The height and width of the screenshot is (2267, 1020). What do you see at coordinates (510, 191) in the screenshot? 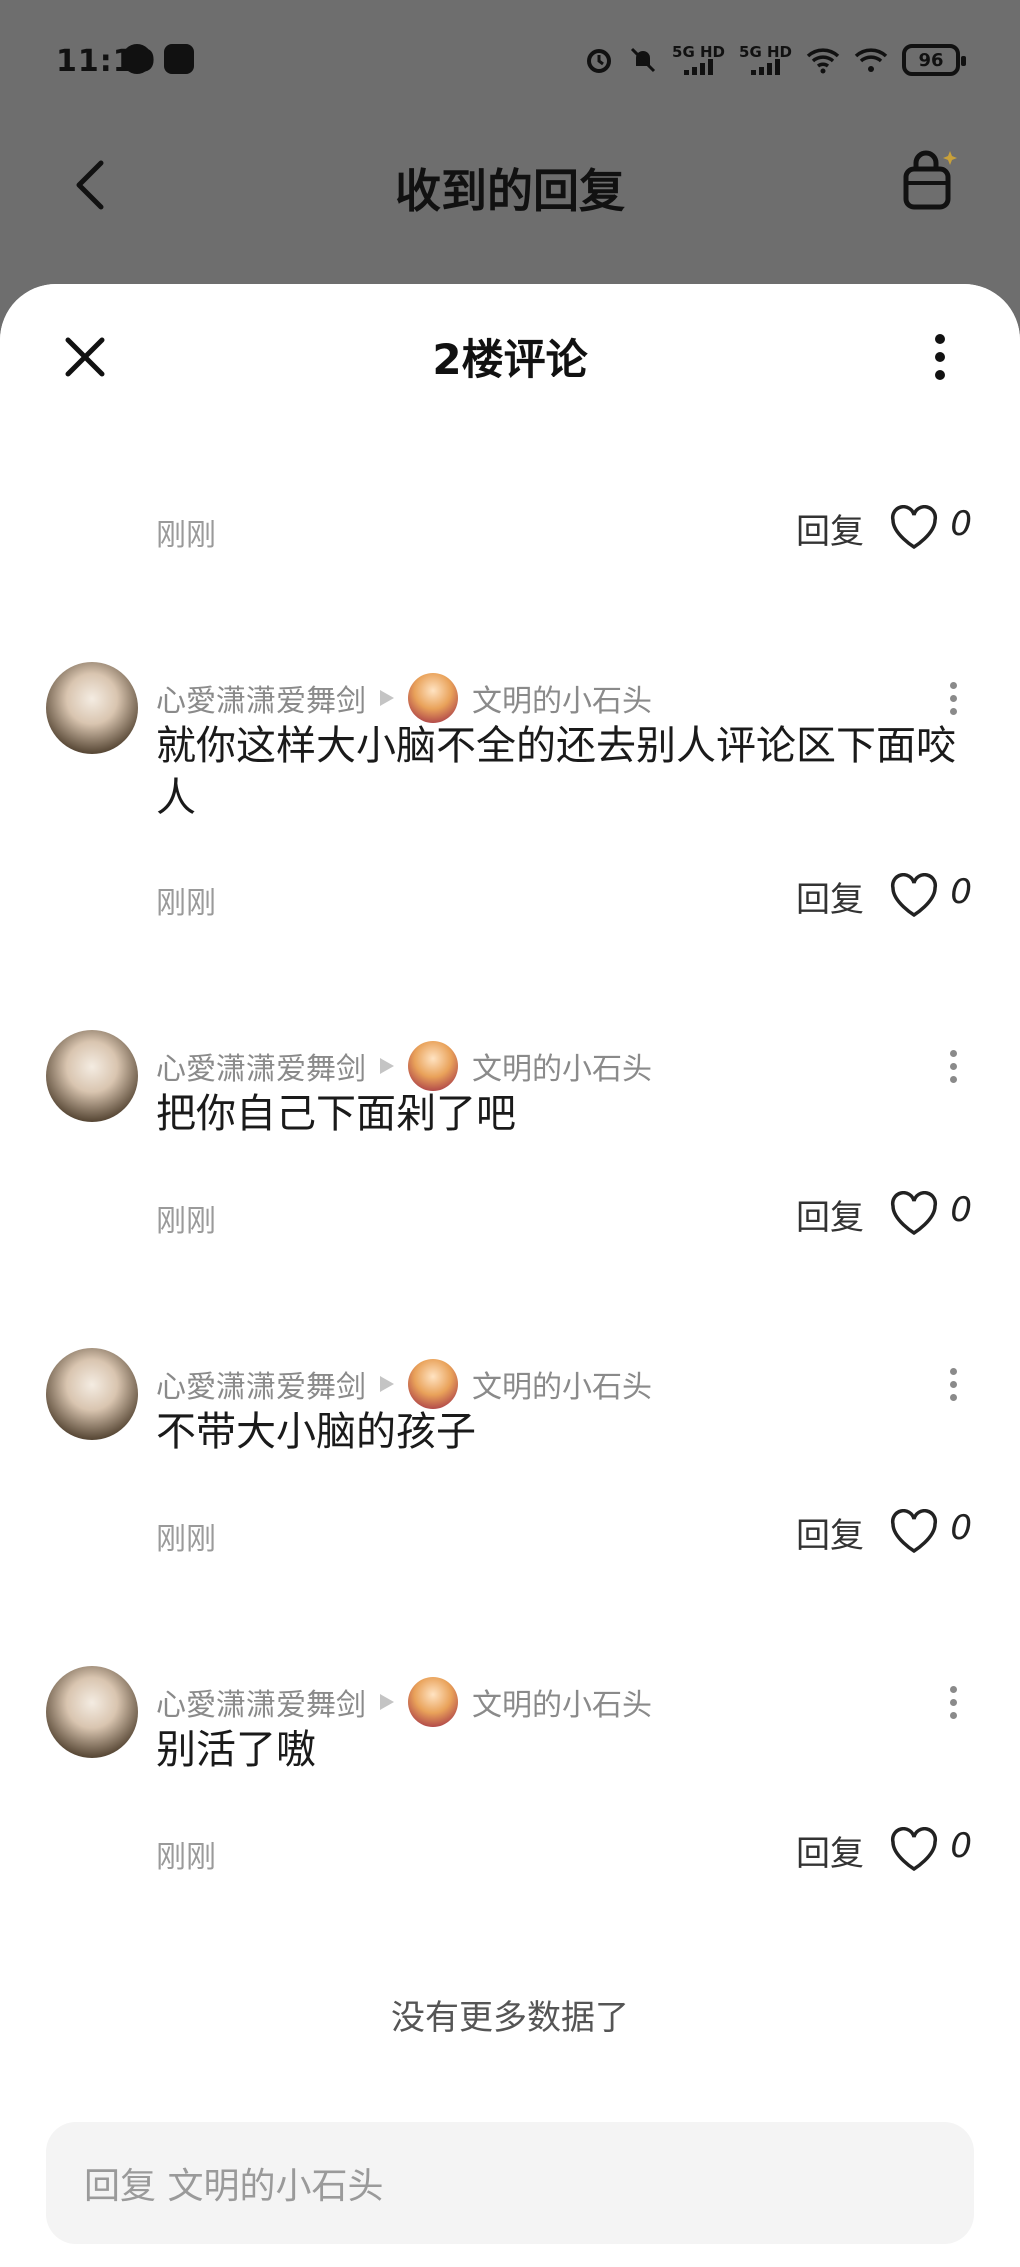
I see `page-title: 收到的回复` at bounding box center [510, 191].